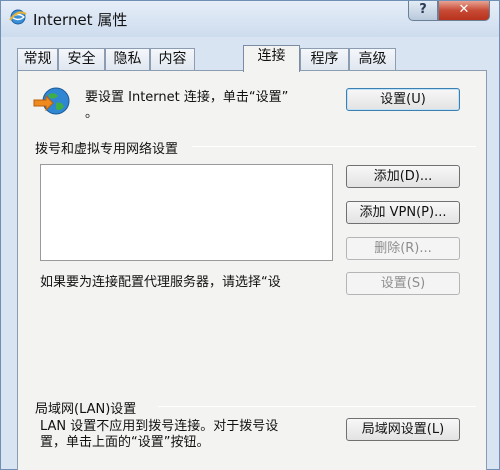  What do you see at coordinates (250, 19) in the screenshot?
I see `title-bar: Internet 属性 ? ✕` at bounding box center [250, 19].